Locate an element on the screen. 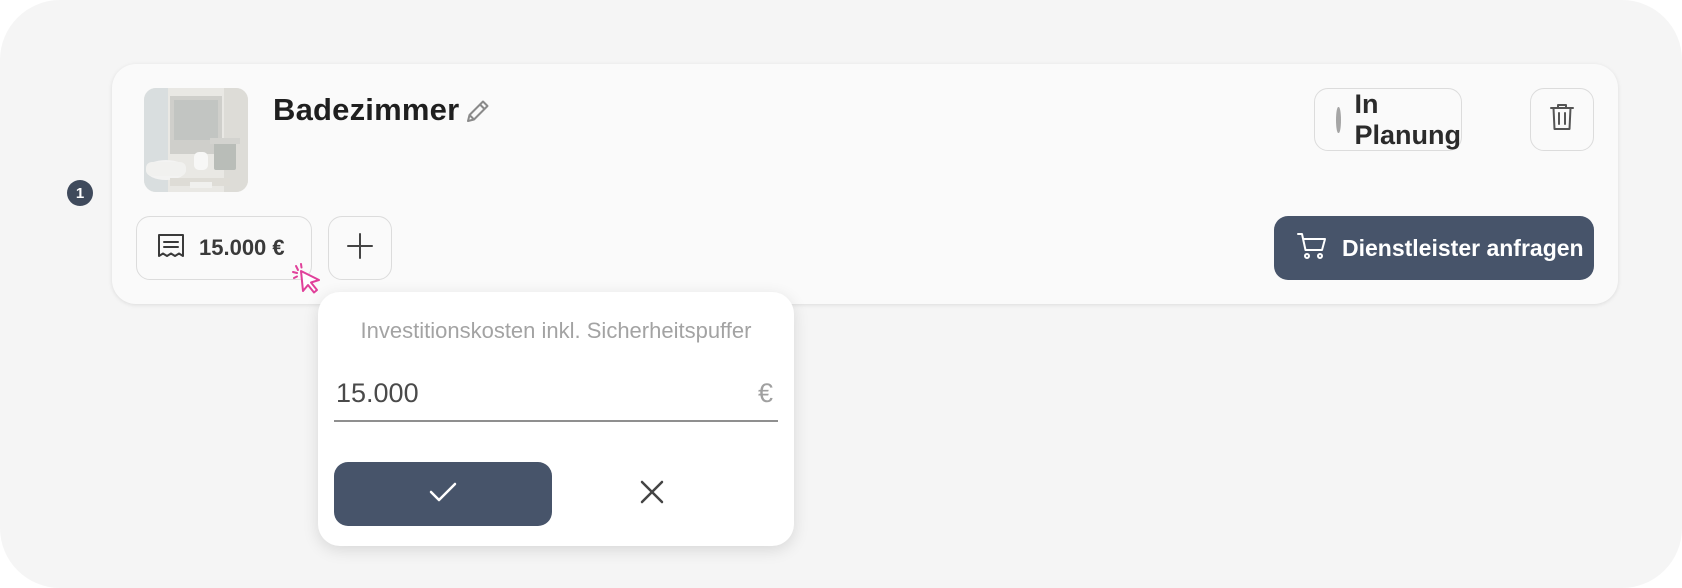  confirm-button is located at coordinates (443, 494).